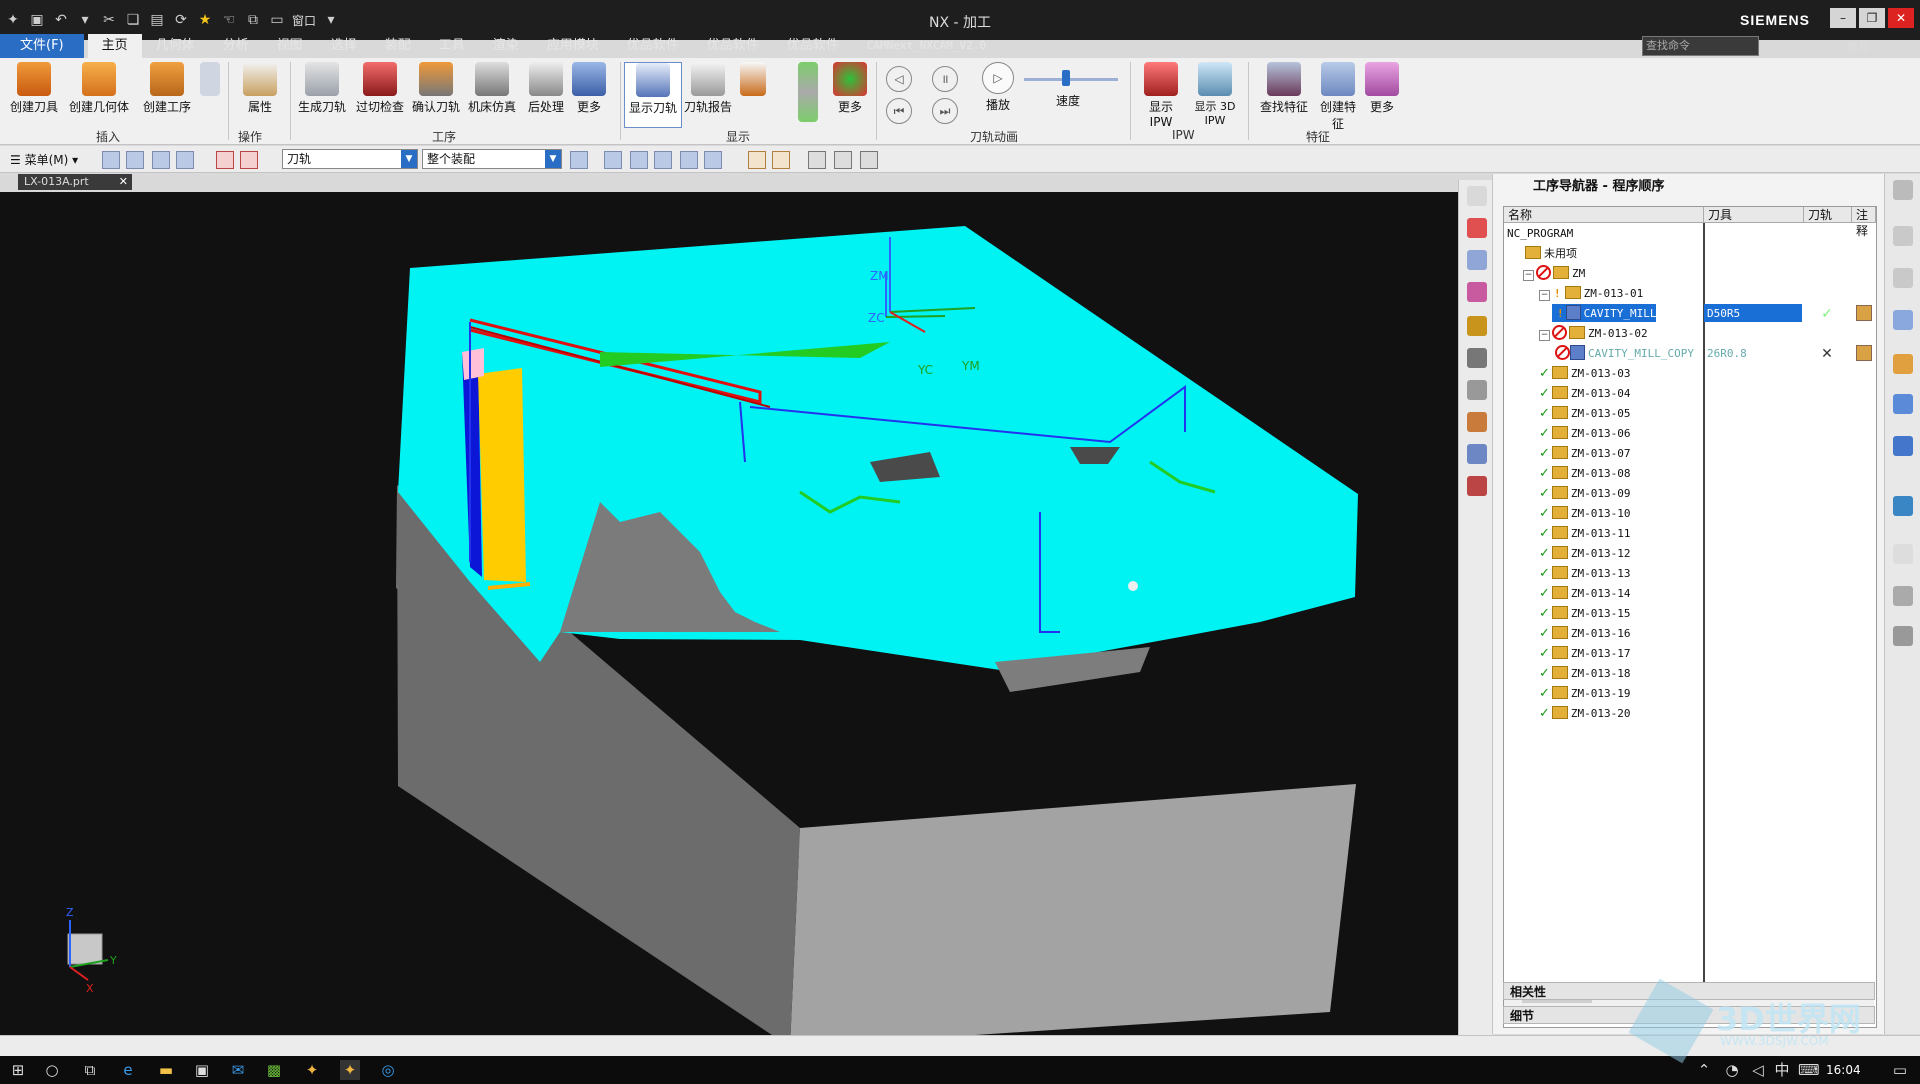 The image size is (1920, 1084). What do you see at coordinates (1589, 293) in the screenshot?
I see `tree-row-name: −! ZM-013-01` at bounding box center [1589, 293].